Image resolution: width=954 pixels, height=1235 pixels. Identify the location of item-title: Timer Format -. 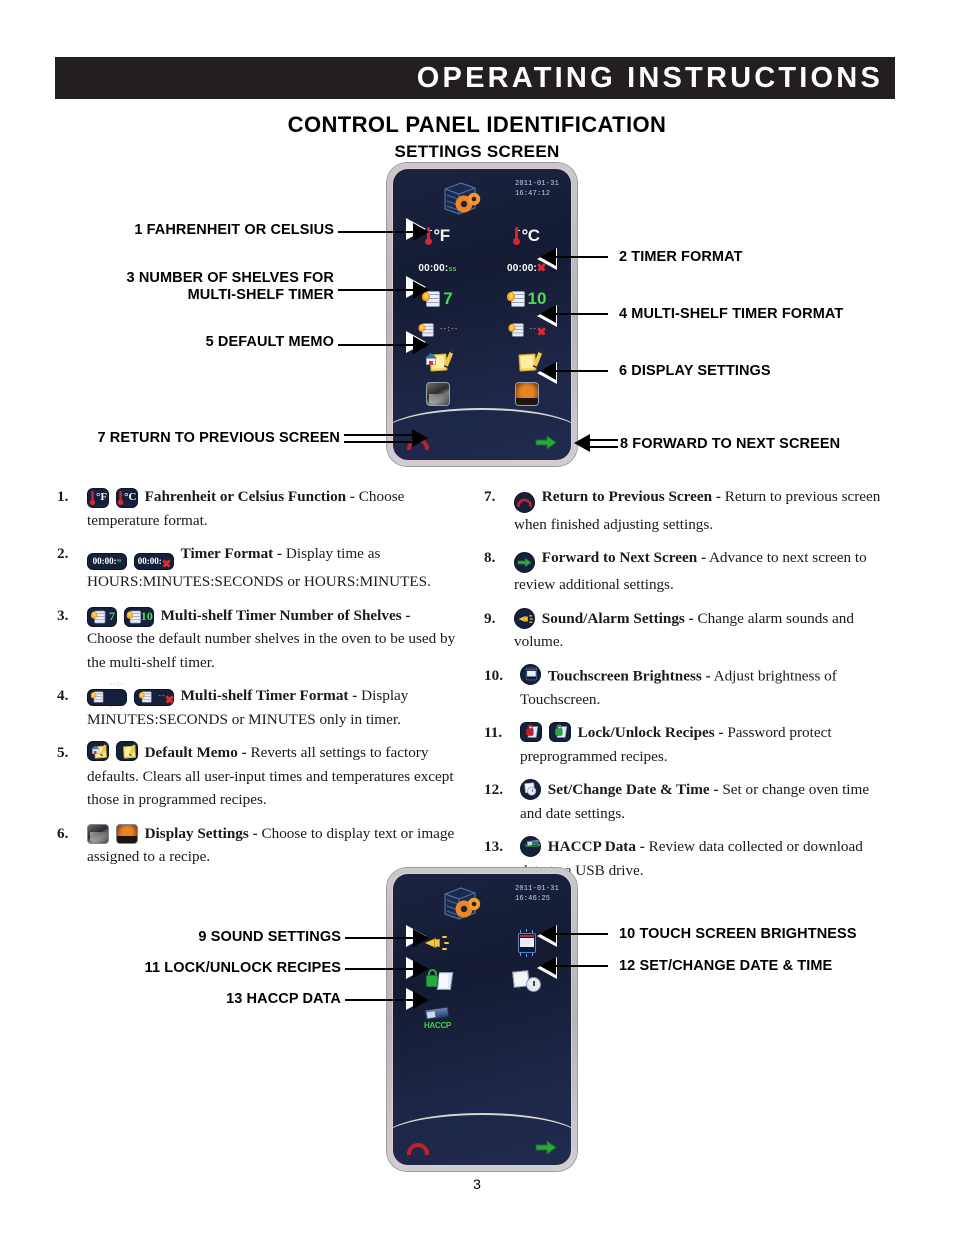
(231, 553).